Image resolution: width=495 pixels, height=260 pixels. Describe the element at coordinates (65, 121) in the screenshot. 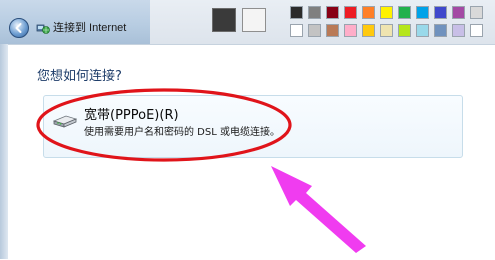

I see `modem-icon` at that location.